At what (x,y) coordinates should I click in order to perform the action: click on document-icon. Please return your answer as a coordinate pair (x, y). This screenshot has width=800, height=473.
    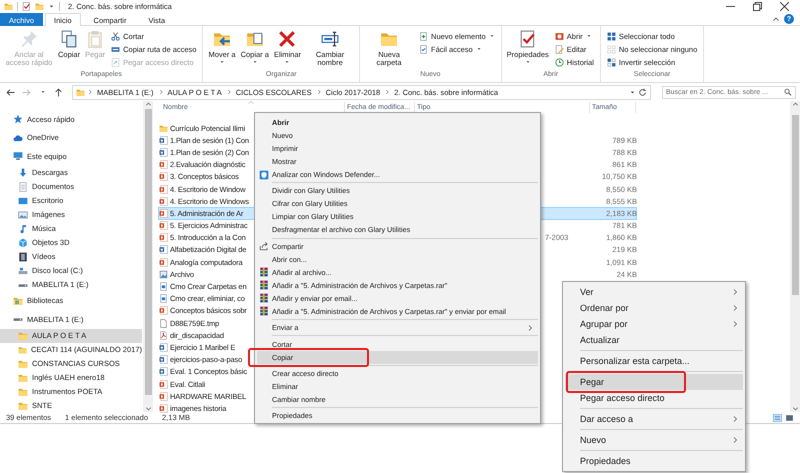
    Looking at the image, I should click on (23, 187).